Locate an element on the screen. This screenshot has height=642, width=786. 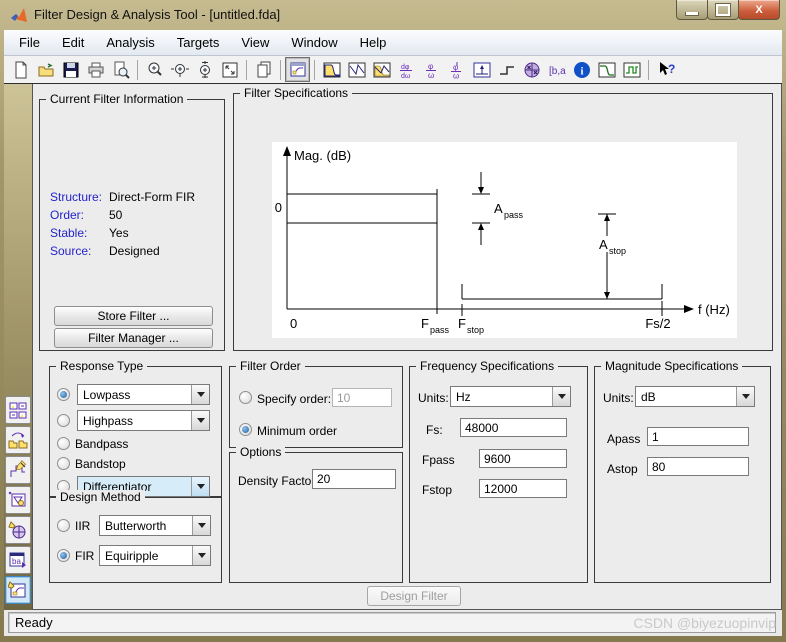
pole-zero-button is located at coordinates (531, 69).